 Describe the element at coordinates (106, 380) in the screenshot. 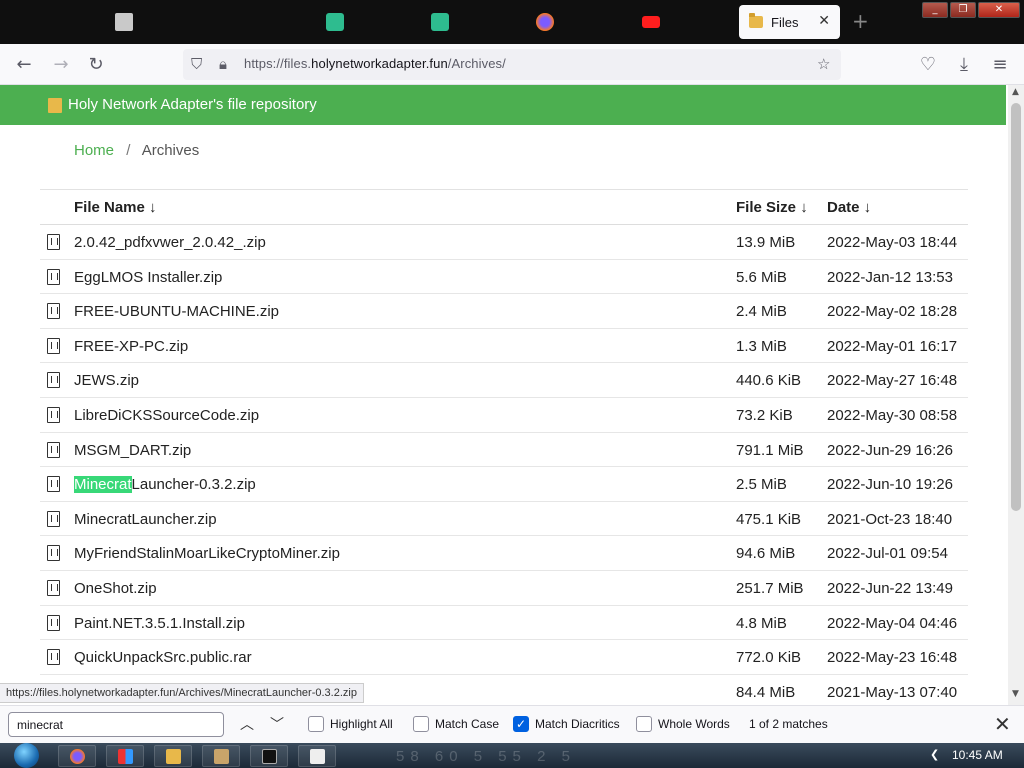

I see `file-name-link: JEWS.zip` at that location.